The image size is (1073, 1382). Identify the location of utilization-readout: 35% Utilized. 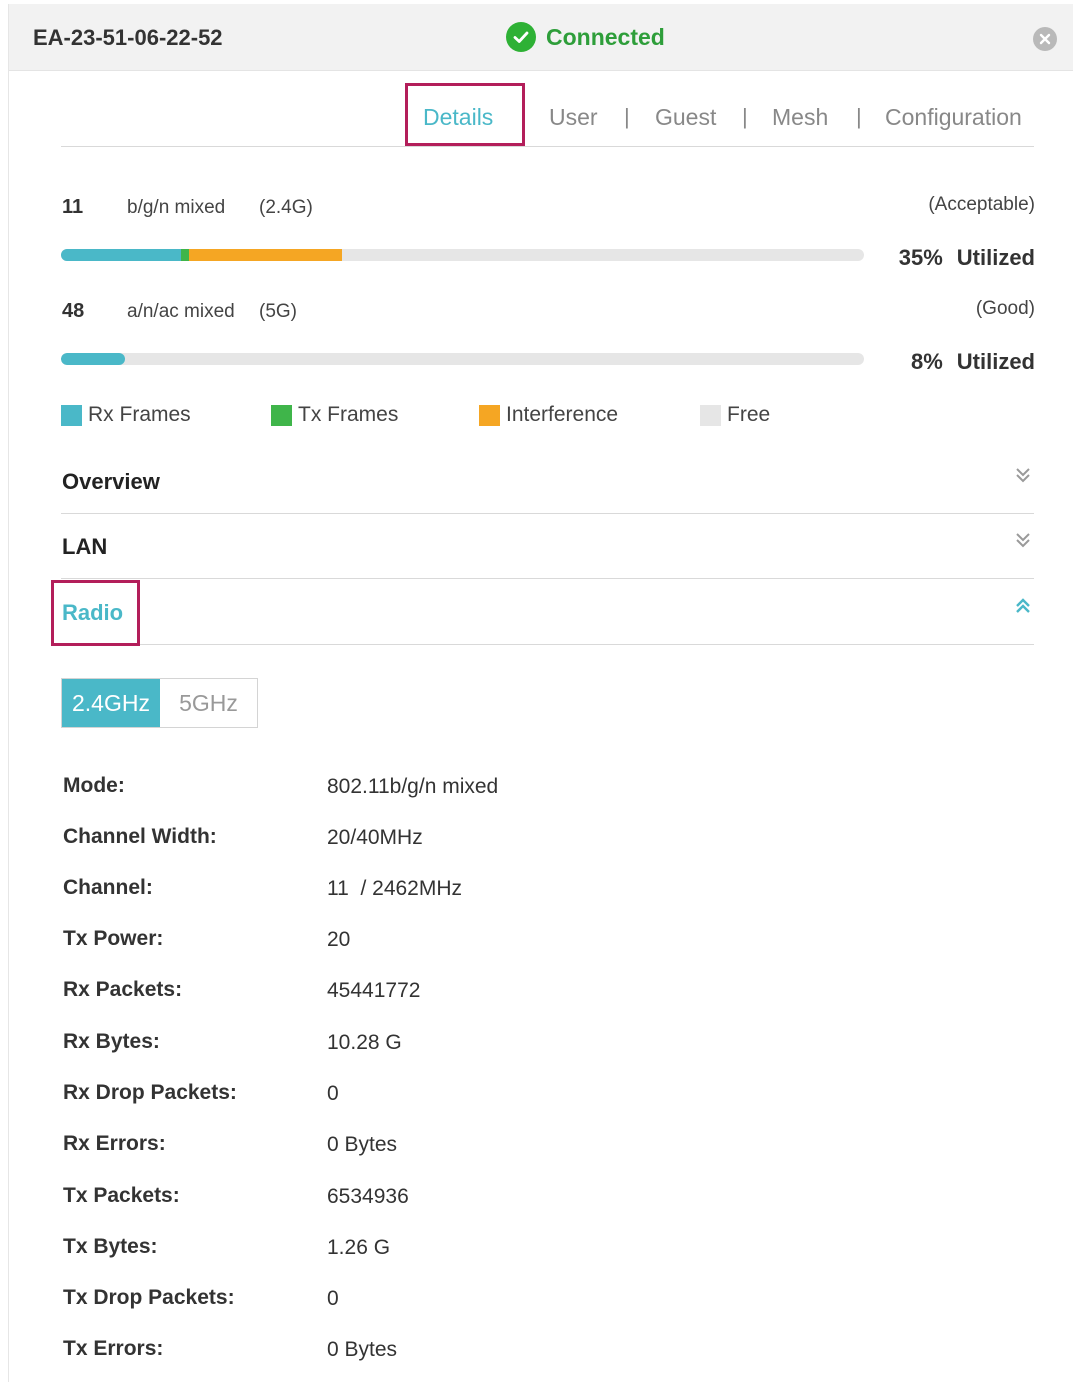
(935, 258).